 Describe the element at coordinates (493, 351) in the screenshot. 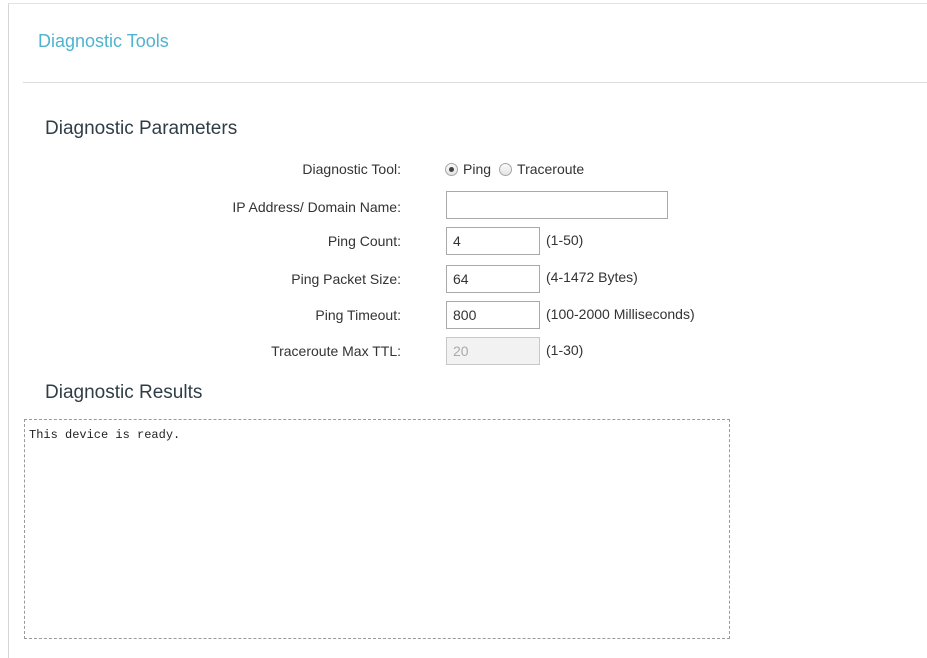

I see `traceroute-max-ttl-input` at that location.